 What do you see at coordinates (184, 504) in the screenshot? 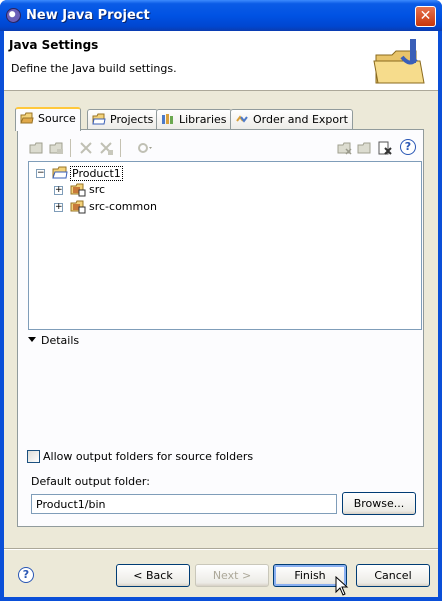
I see `default-output-folder-input` at bounding box center [184, 504].